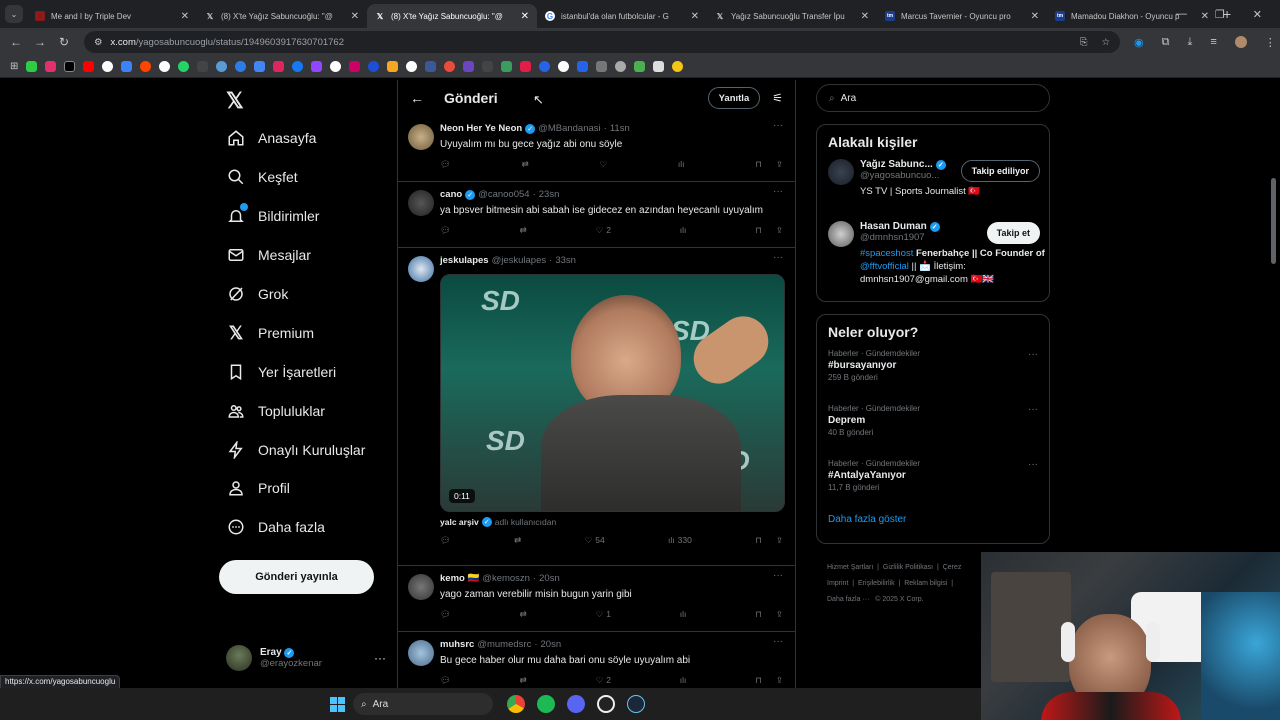 This screenshot has height=720, width=1280. Describe the element at coordinates (1139, 42) in the screenshot. I see `extension-icon: ◉` at that location.